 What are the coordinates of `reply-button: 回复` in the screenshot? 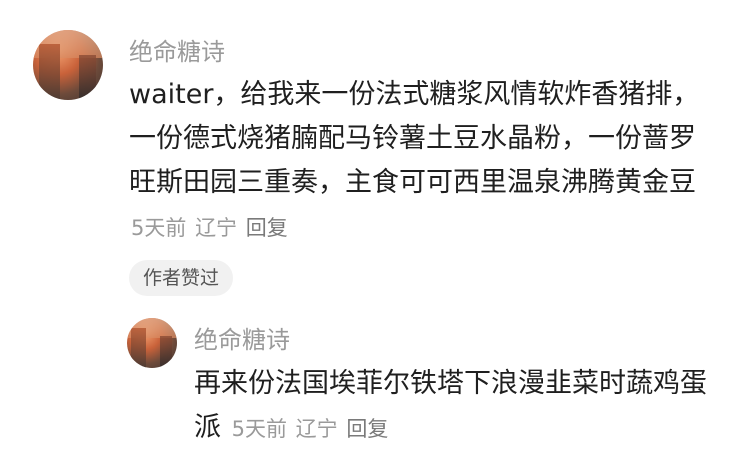 It's located at (267, 228).